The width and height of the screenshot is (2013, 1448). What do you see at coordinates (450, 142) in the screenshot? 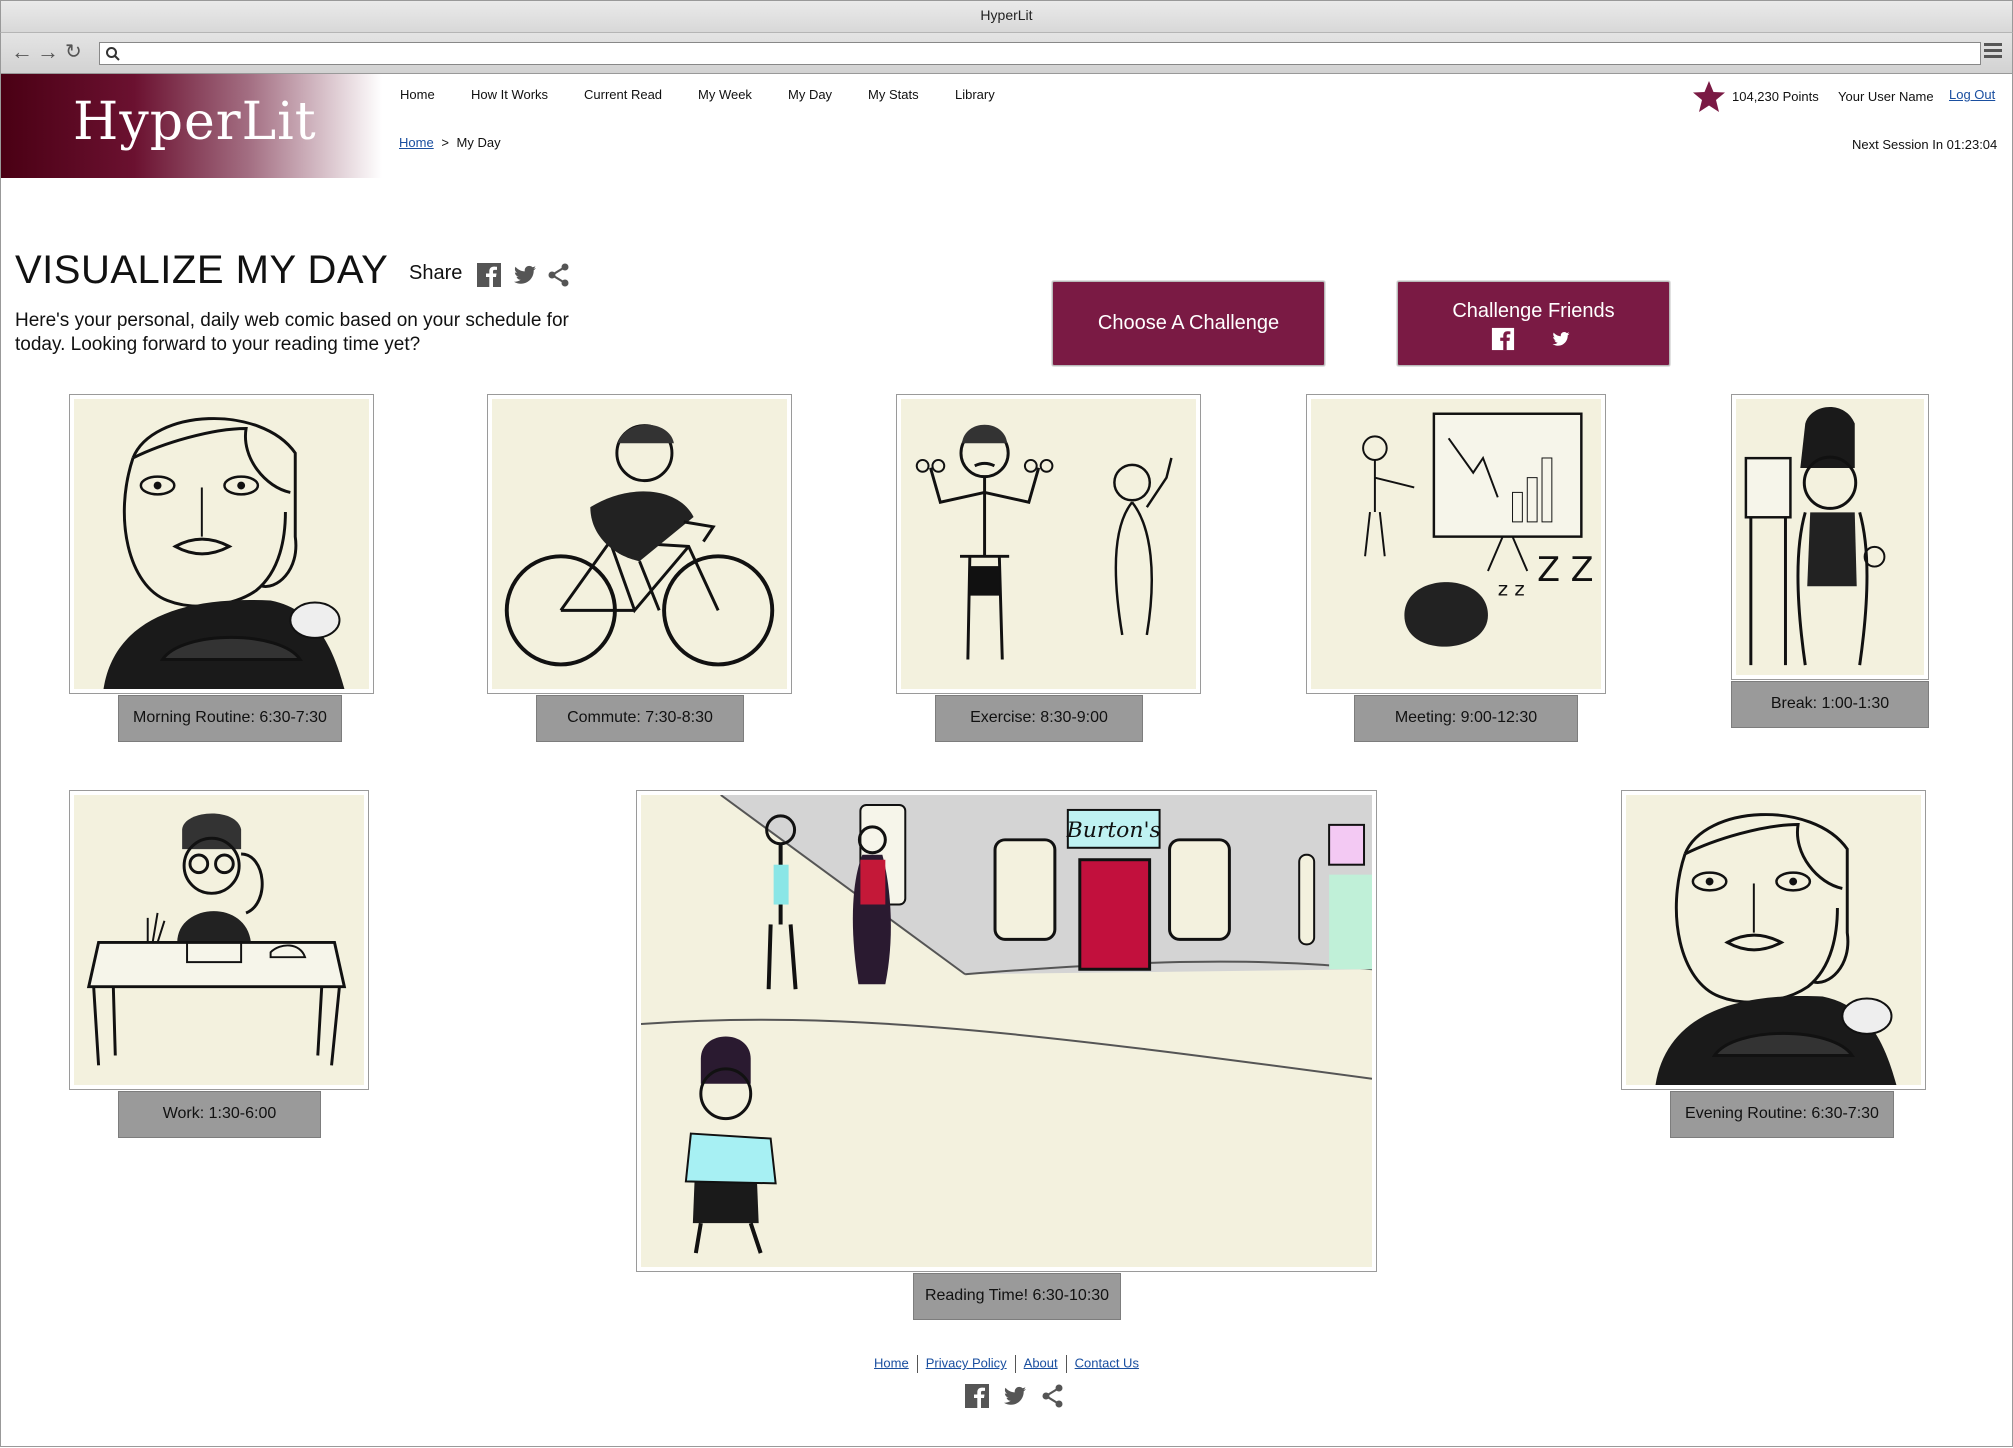
I see `breadcrumb: Home > My Day` at bounding box center [450, 142].